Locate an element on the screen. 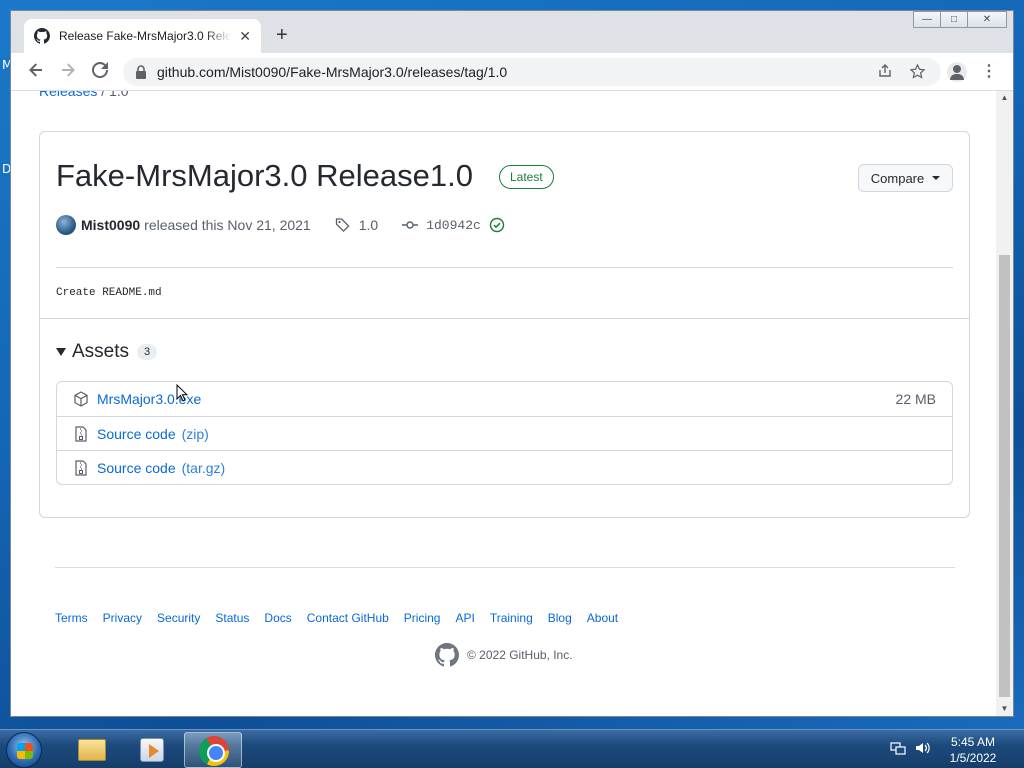 The width and height of the screenshot is (1024, 768). footer-copyright: © 2022 GitHub, Inc. is located at coordinates (504, 655).